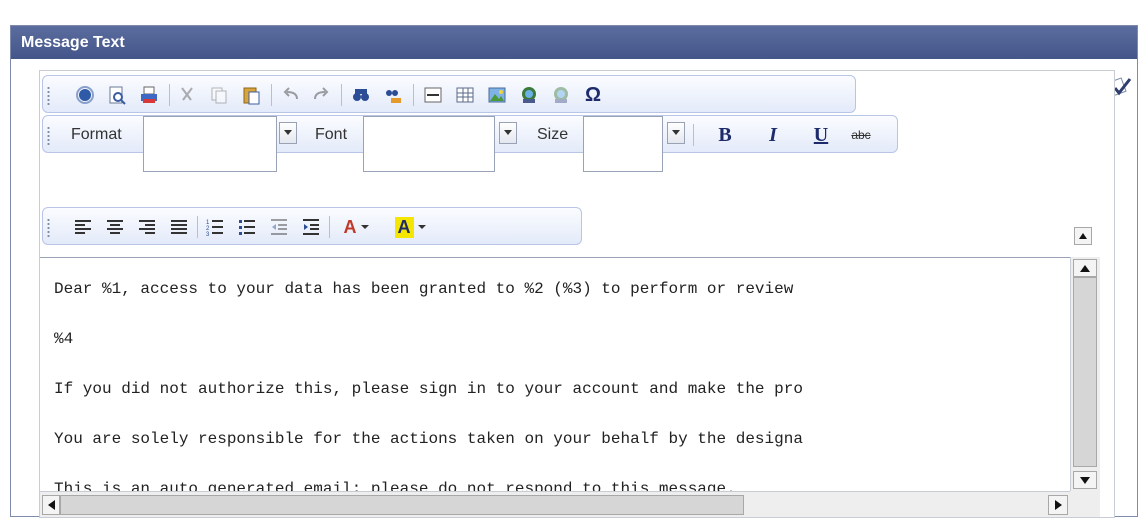  What do you see at coordinates (449, 94) in the screenshot?
I see `toolbar-row-1: Ω` at bounding box center [449, 94].